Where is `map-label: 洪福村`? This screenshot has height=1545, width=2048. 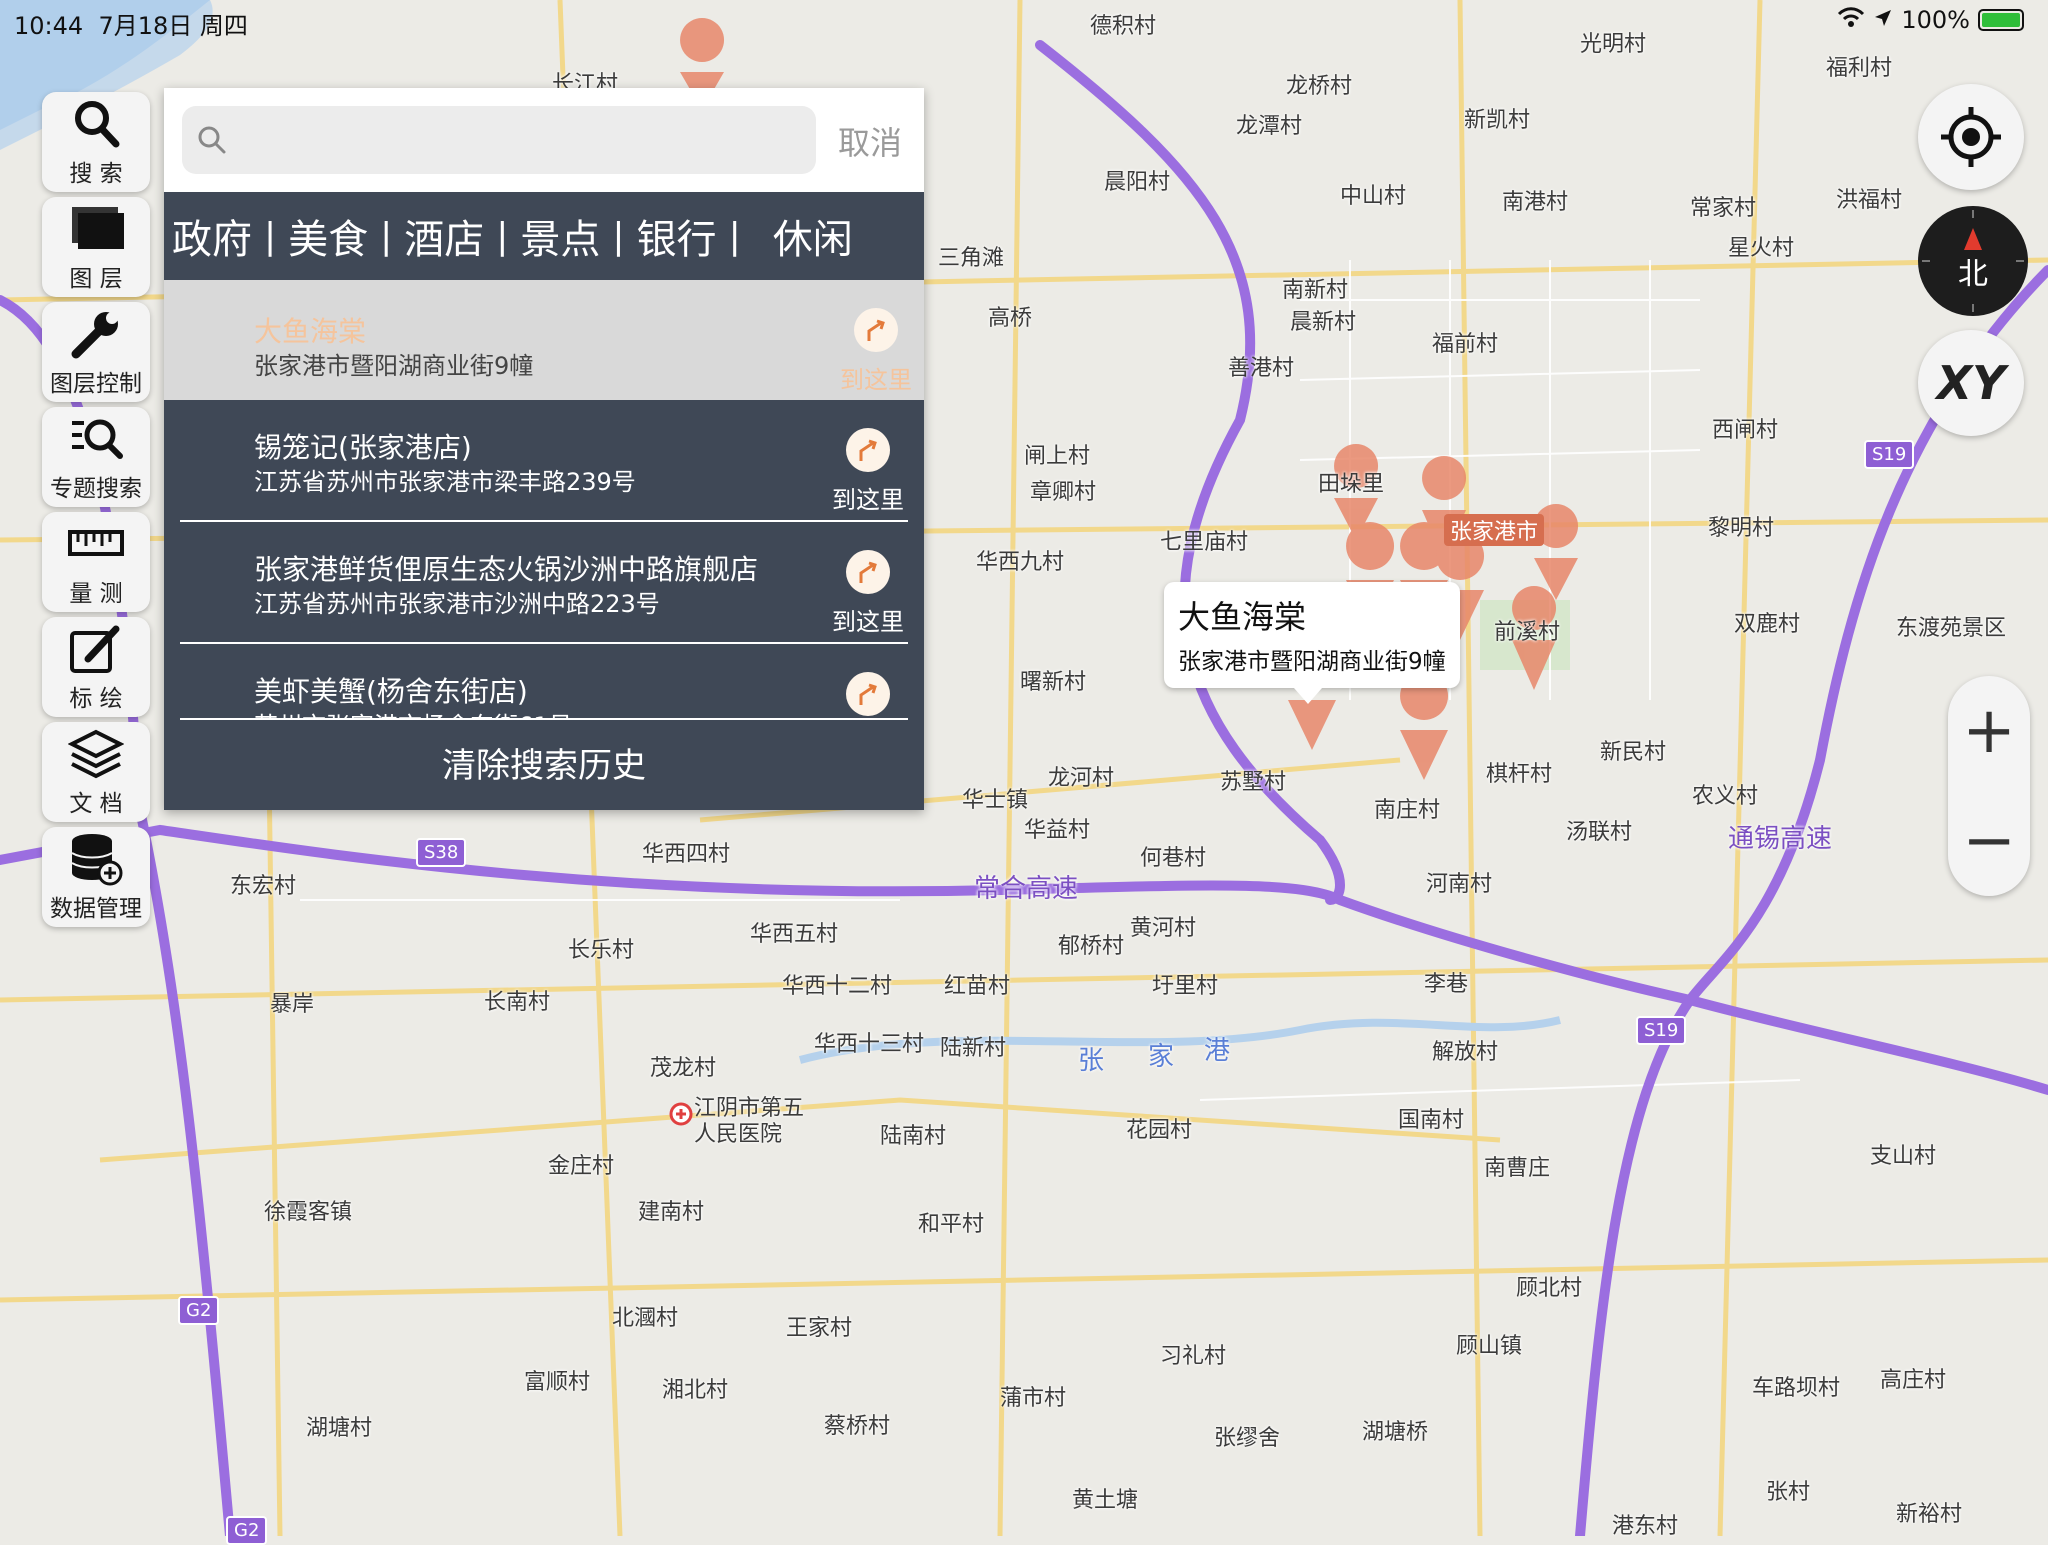 map-label: 洪福村 is located at coordinates (1869, 200).